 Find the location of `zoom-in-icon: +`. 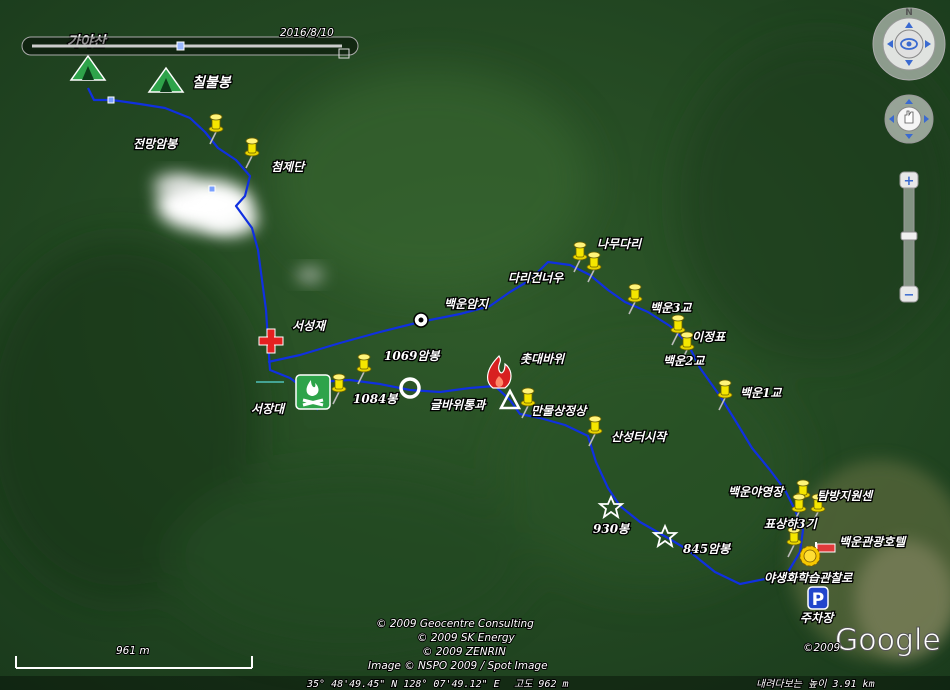

zoom-in-icon: + is located at coordinates (909, 180).